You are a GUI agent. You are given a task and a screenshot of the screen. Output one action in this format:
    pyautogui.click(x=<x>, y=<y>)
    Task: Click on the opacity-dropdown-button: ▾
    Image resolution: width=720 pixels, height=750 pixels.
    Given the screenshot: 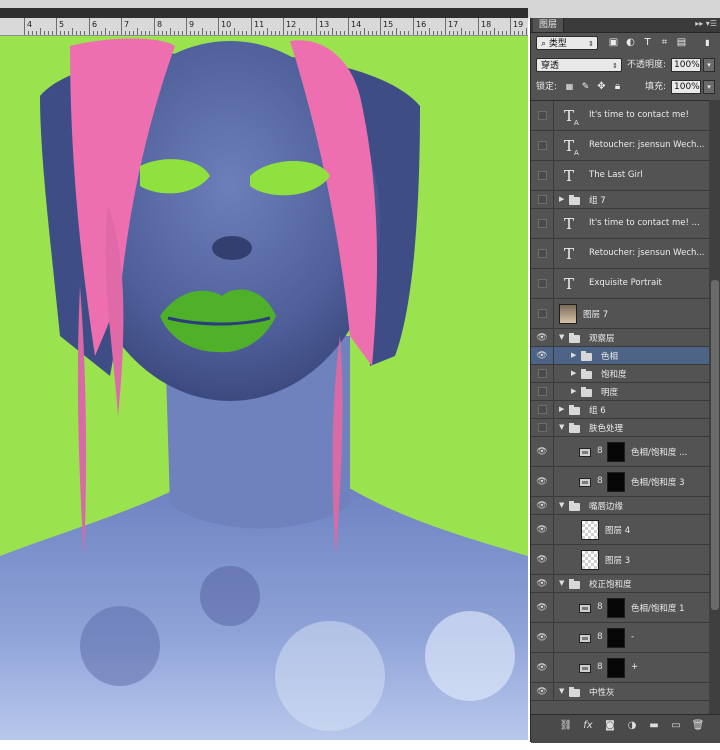 What is the action you would take?
    pyautogui.click(x=709, y=65)
    